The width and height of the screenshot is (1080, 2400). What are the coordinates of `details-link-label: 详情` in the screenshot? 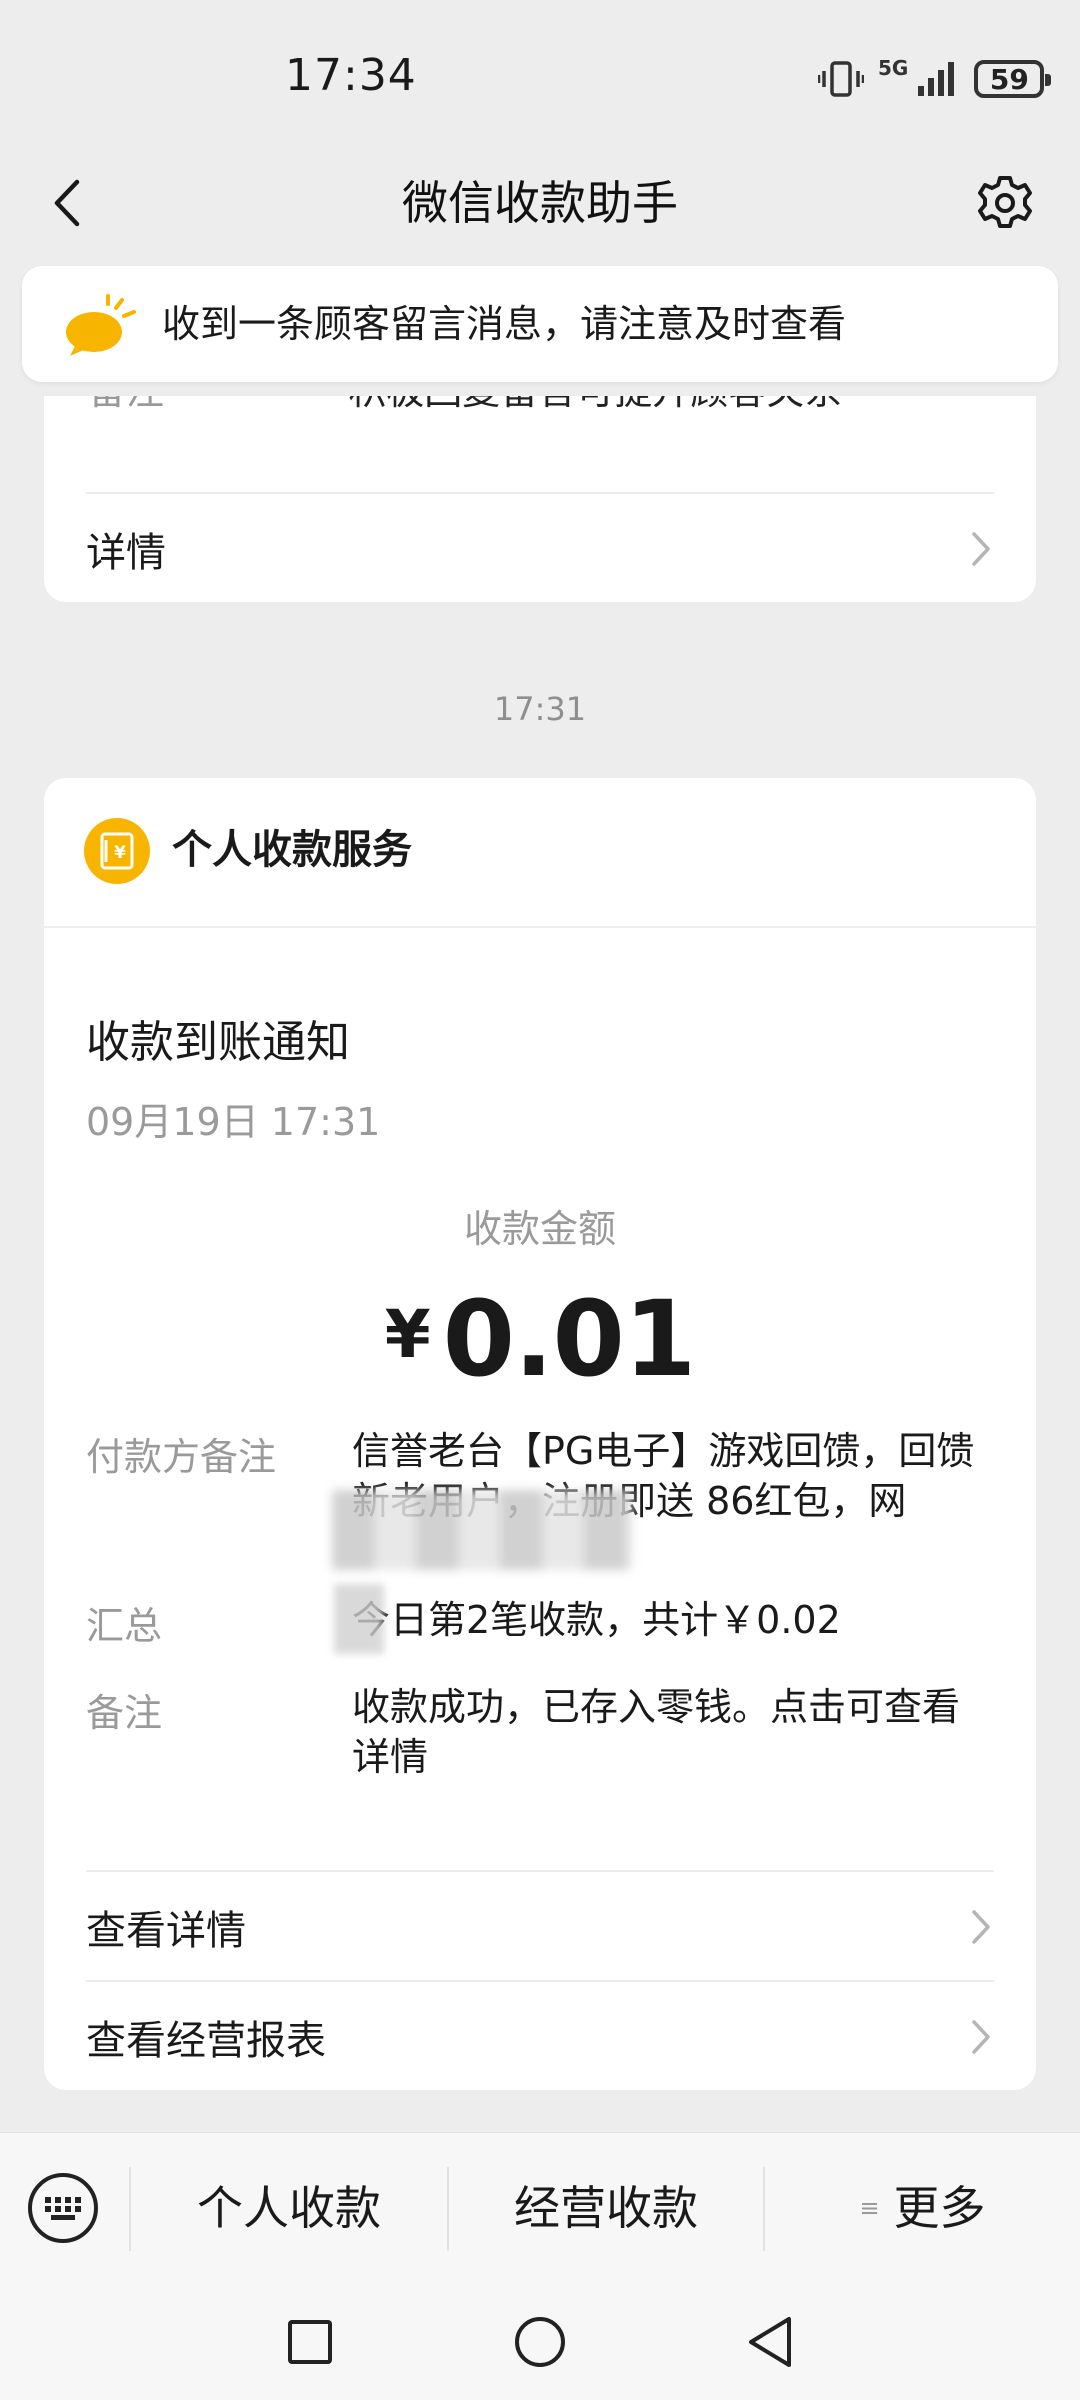 It's located at (126, 553).